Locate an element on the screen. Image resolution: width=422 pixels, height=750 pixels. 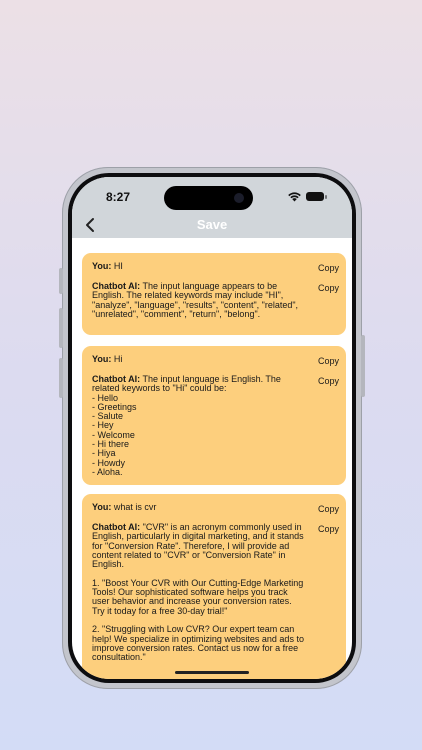
user-message: You: what is cvr is located at coordinates (124, 507).